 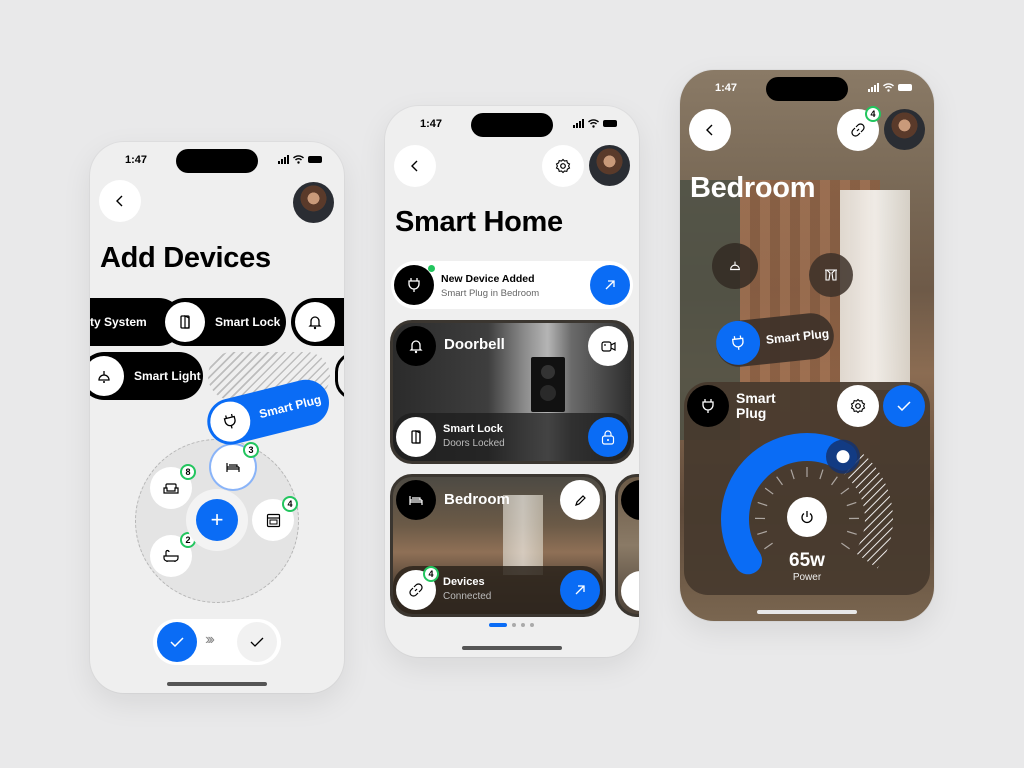 What do you see at coordinates (339, 376) in the screenshot?
I see `category-pill-partial` at bounding box center [339, 376].